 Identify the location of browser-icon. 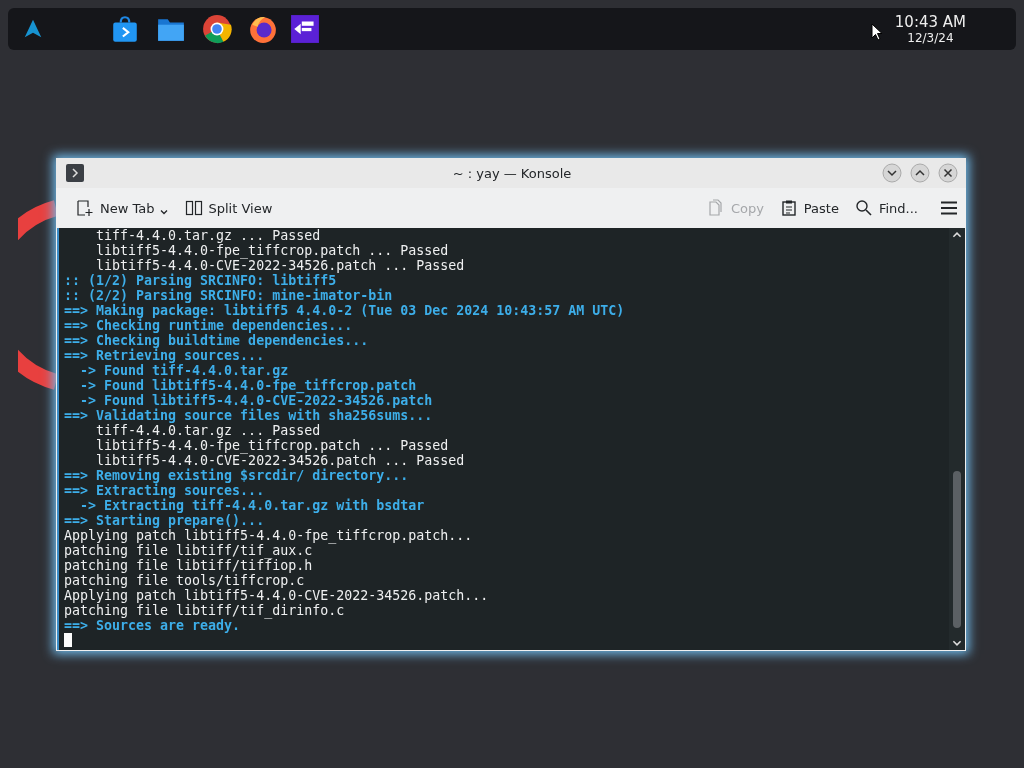
(217, 29).